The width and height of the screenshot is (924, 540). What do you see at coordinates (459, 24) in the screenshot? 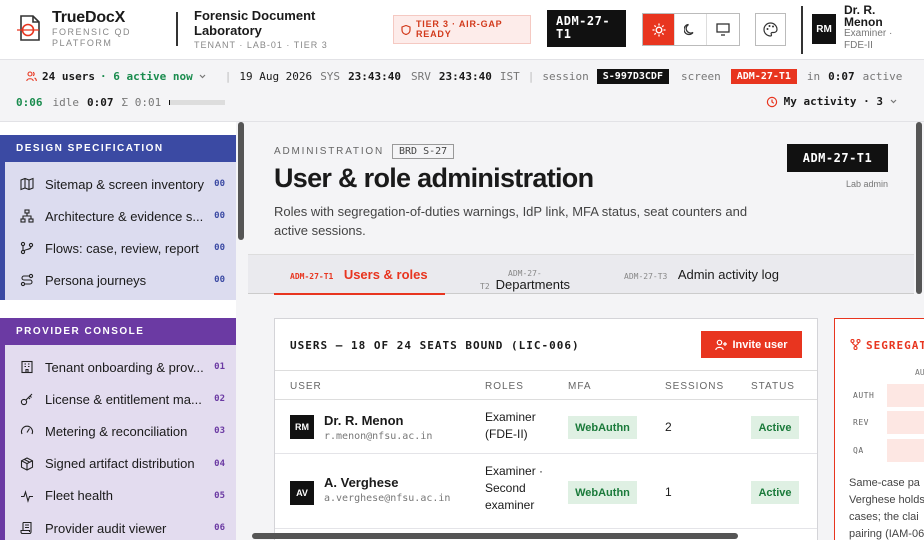
I see `tier-badge-line-1: TIER 3 · AIR-GAP` at bounding box center [459, 24].